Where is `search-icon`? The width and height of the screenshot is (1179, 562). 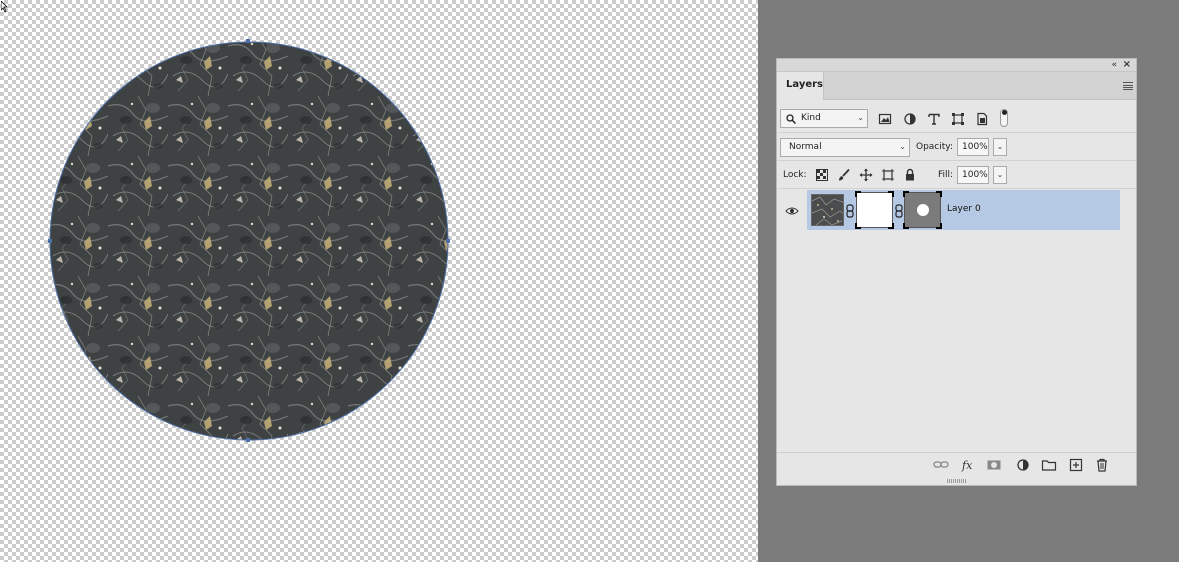 search-icon is located at coordinates (791, 119).